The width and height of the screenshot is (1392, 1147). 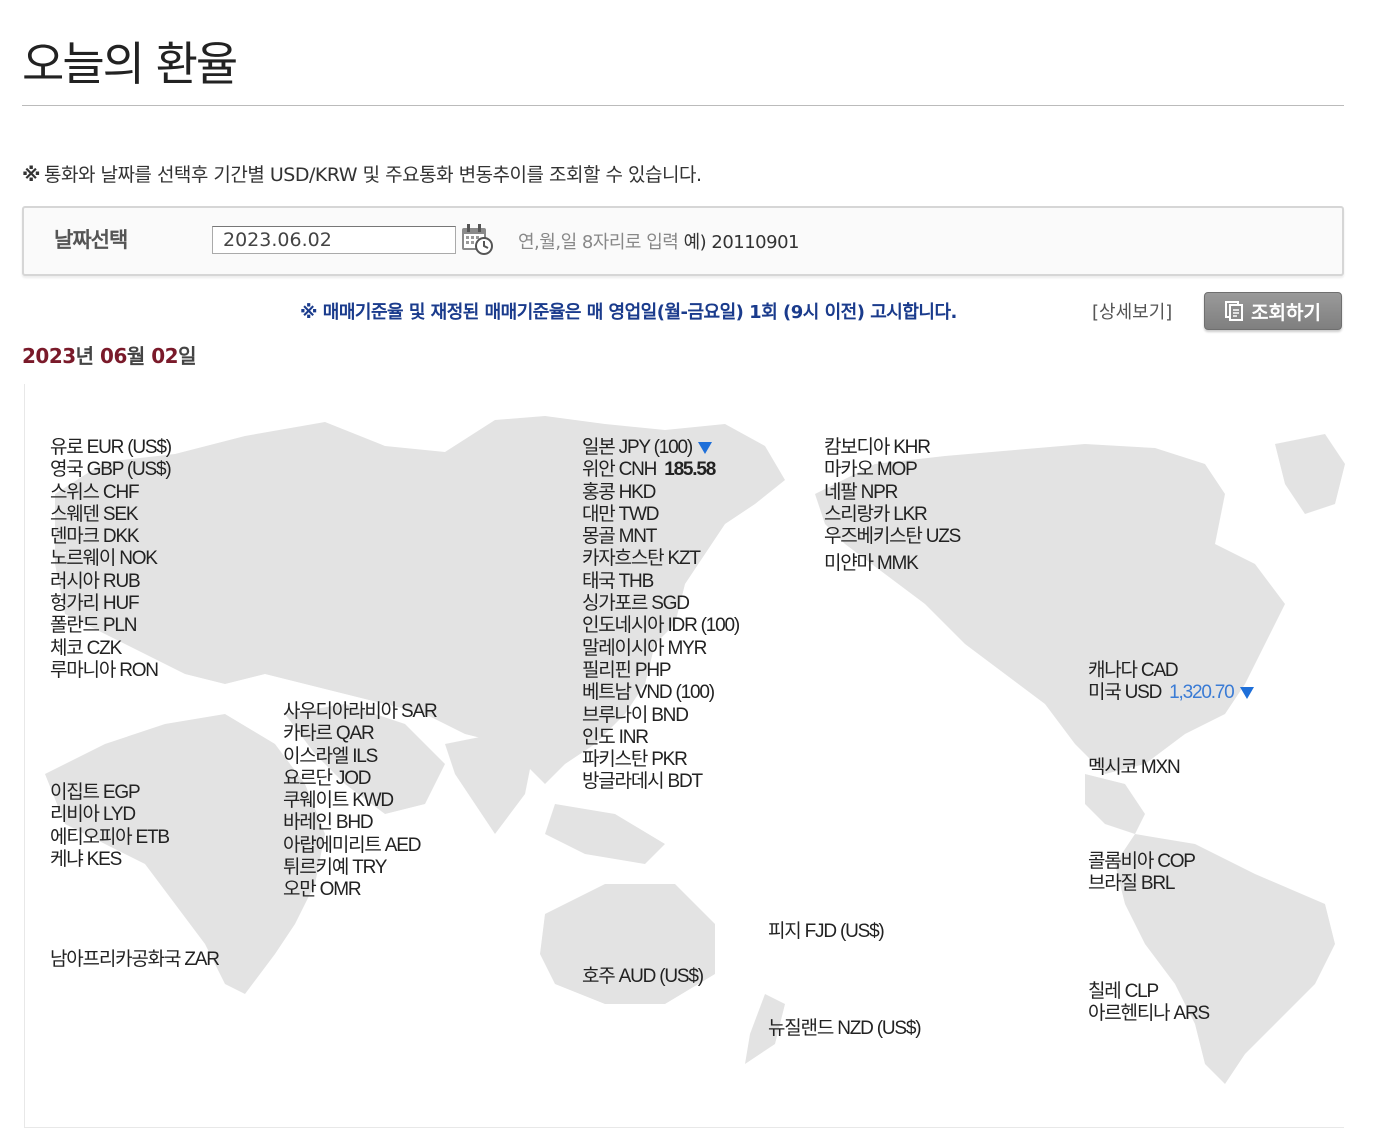 What do you see at coordinates (690, 470) in the screenshot?
I see `currency-rate: 185.58` at bounding box center [690, 470].